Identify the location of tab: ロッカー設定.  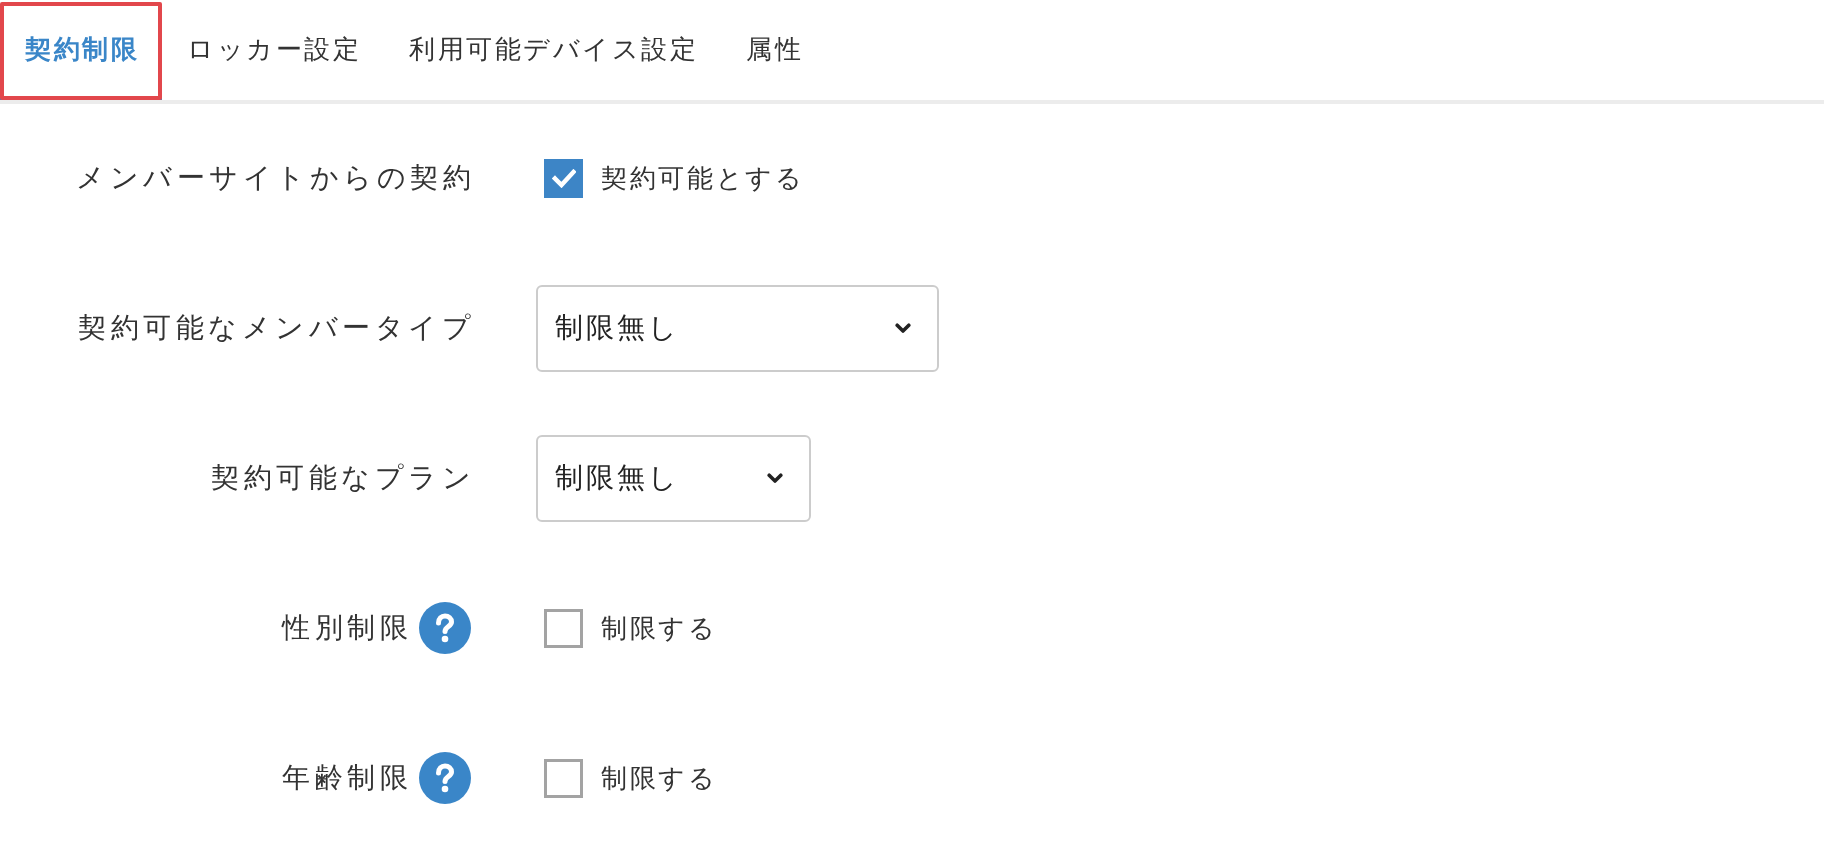
(273, 51).